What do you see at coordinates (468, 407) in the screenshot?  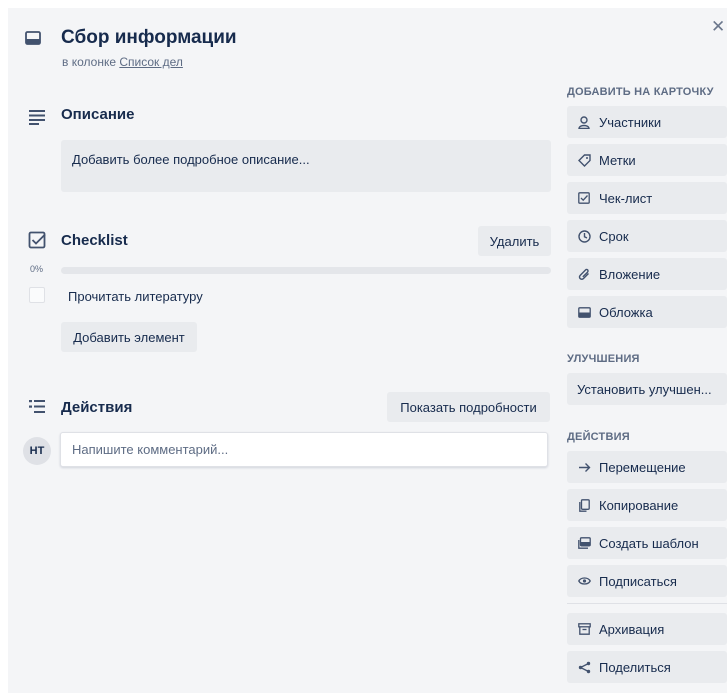 I see `show-details-button: Показать подробности` at bounding box center [468, 407].